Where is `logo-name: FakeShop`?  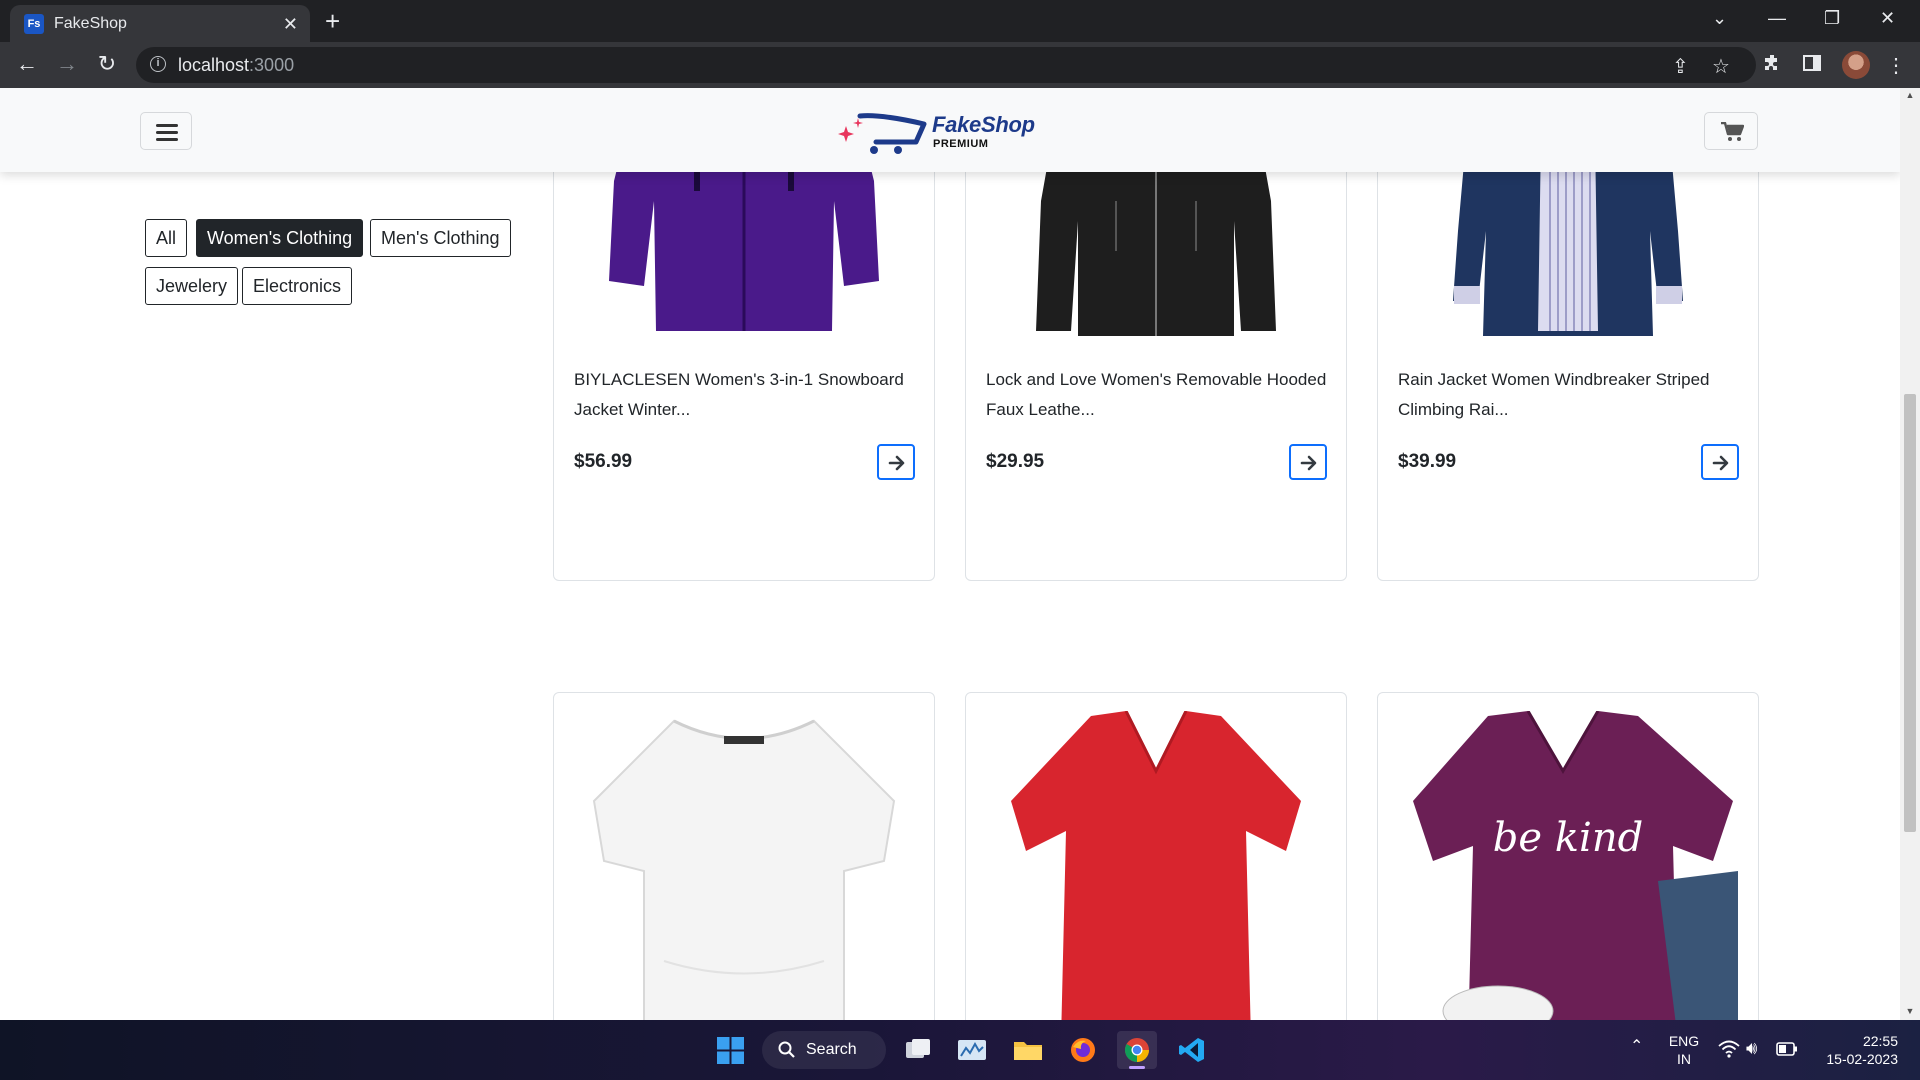
logo-name: FakeShop is located at coordinates (983, 124).